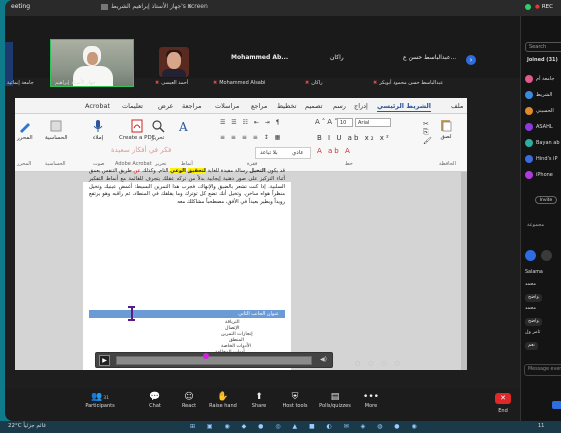 The height and width of the screenshot is (433, 561). I want to click on participants-button: 👥31 Participants, so click(100, 400).